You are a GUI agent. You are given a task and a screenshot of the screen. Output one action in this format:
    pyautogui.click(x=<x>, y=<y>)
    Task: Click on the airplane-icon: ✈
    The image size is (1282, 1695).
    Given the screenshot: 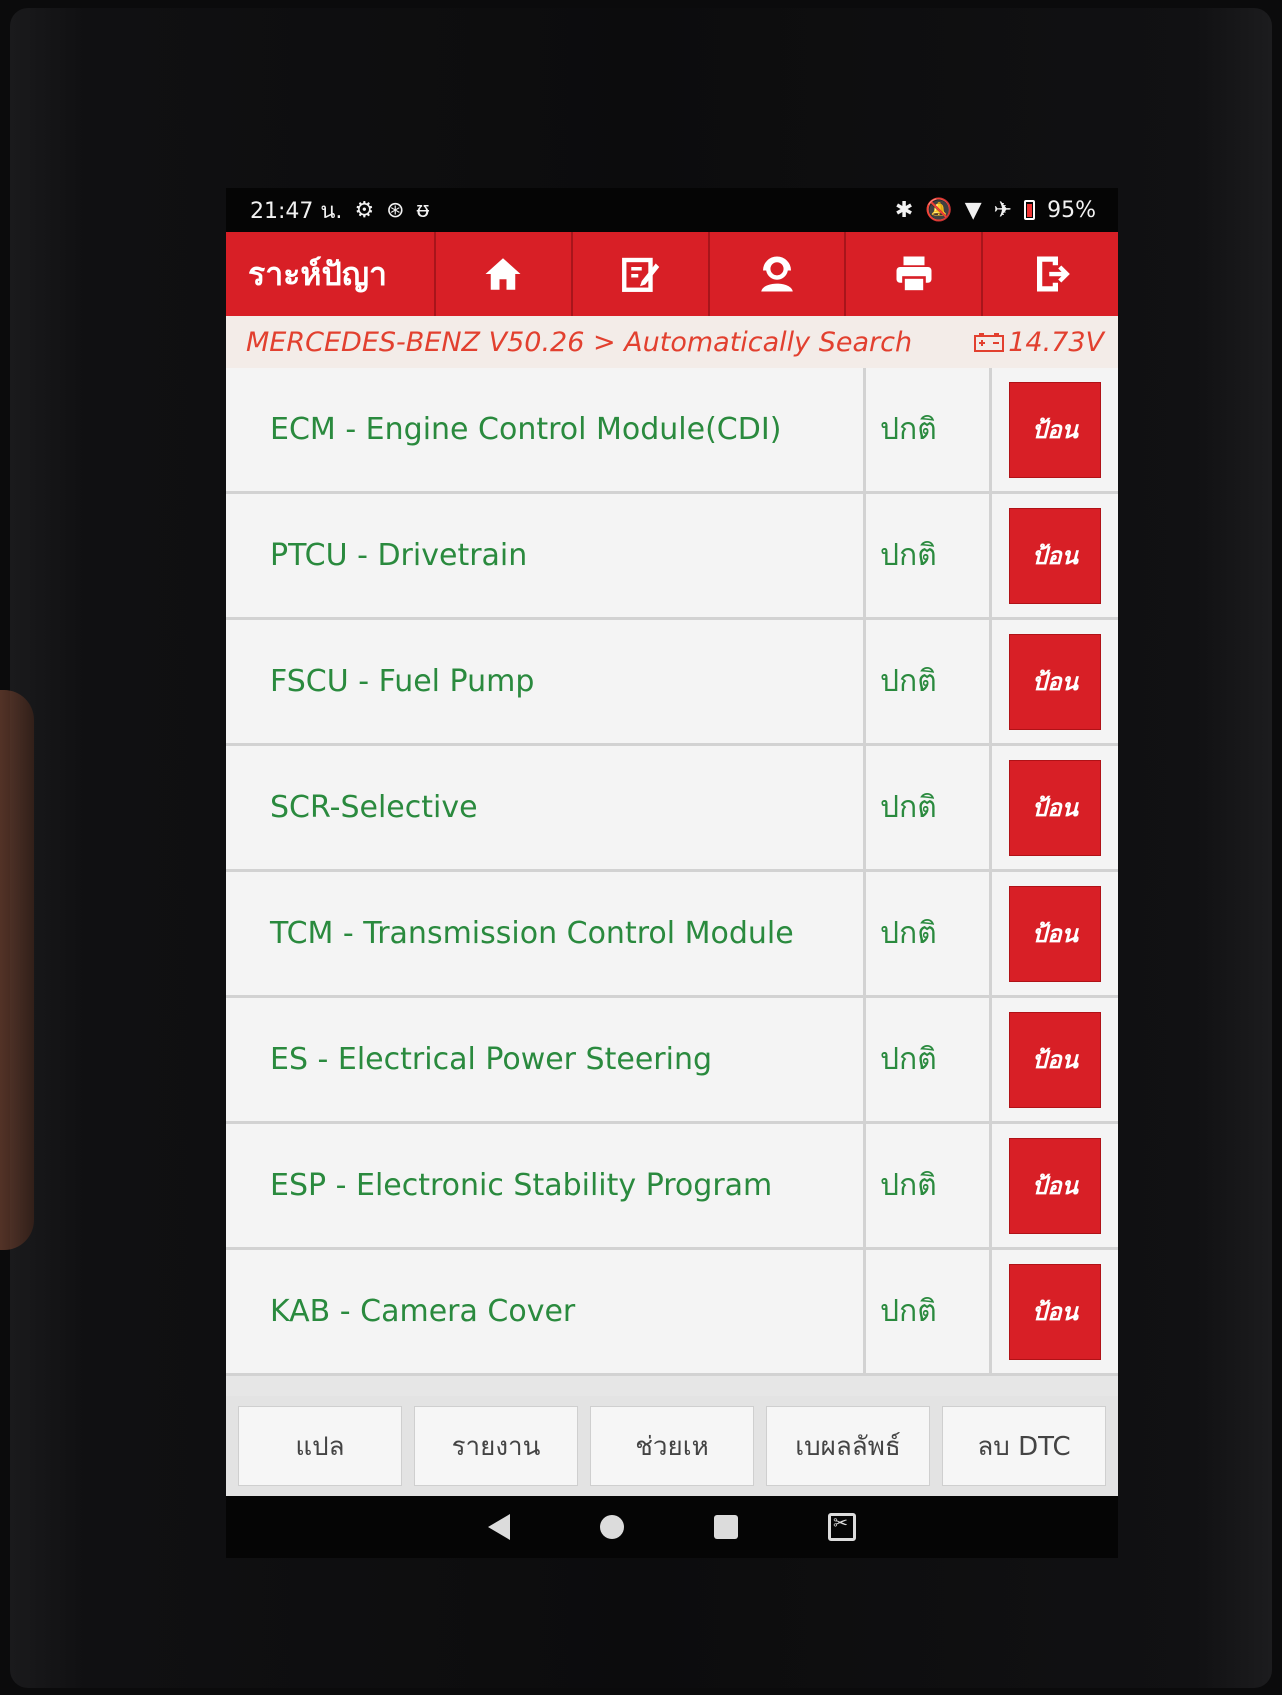 What is the action you would take?
    pyautogui.click(x=1003, y=210)
    